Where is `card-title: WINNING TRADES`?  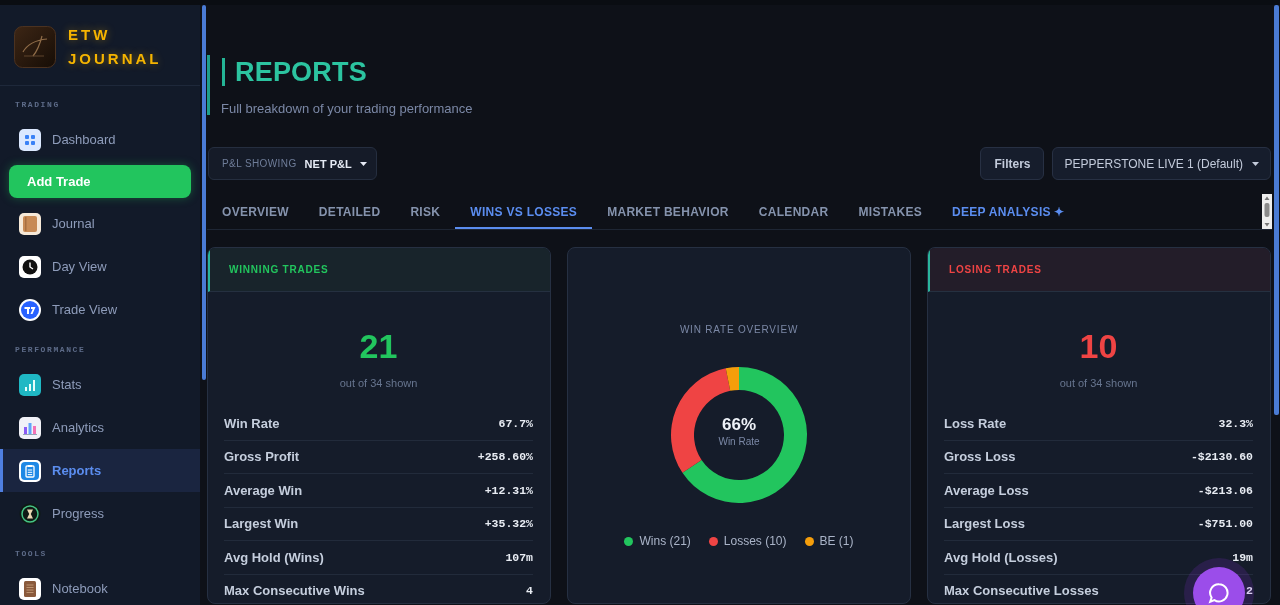
card-title: WINNING TRADES is located at coordinates (279, 269).